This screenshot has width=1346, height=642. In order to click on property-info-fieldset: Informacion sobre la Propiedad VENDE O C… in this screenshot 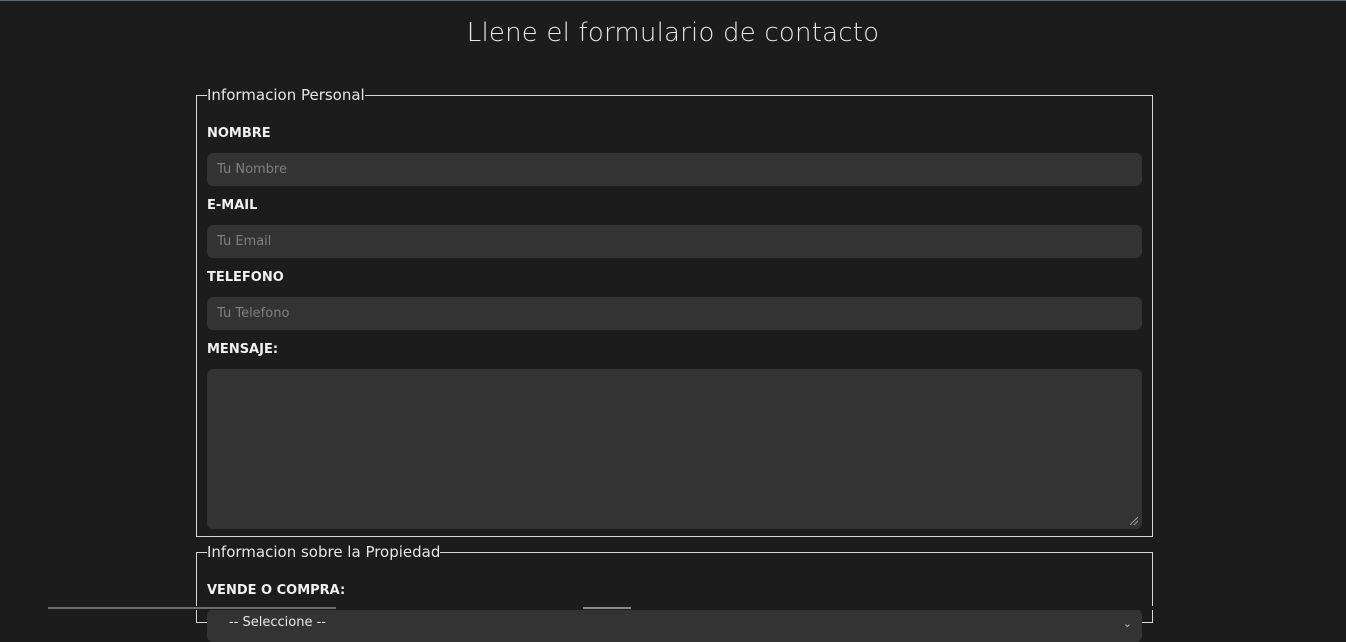, I will do `click(674, 592)`.